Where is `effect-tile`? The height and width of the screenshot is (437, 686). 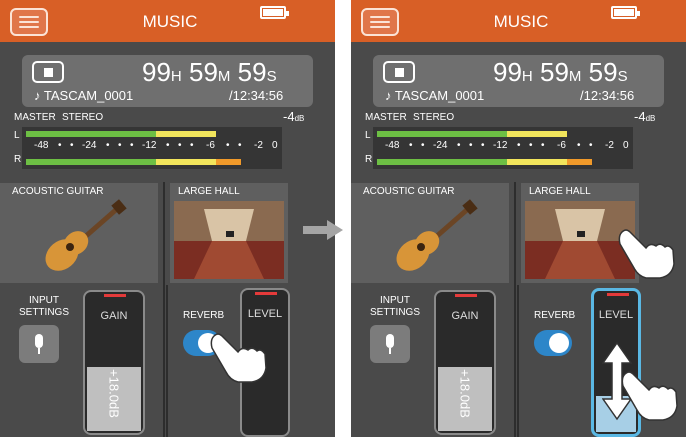 effect-tile is located at coordinates (229, 233).